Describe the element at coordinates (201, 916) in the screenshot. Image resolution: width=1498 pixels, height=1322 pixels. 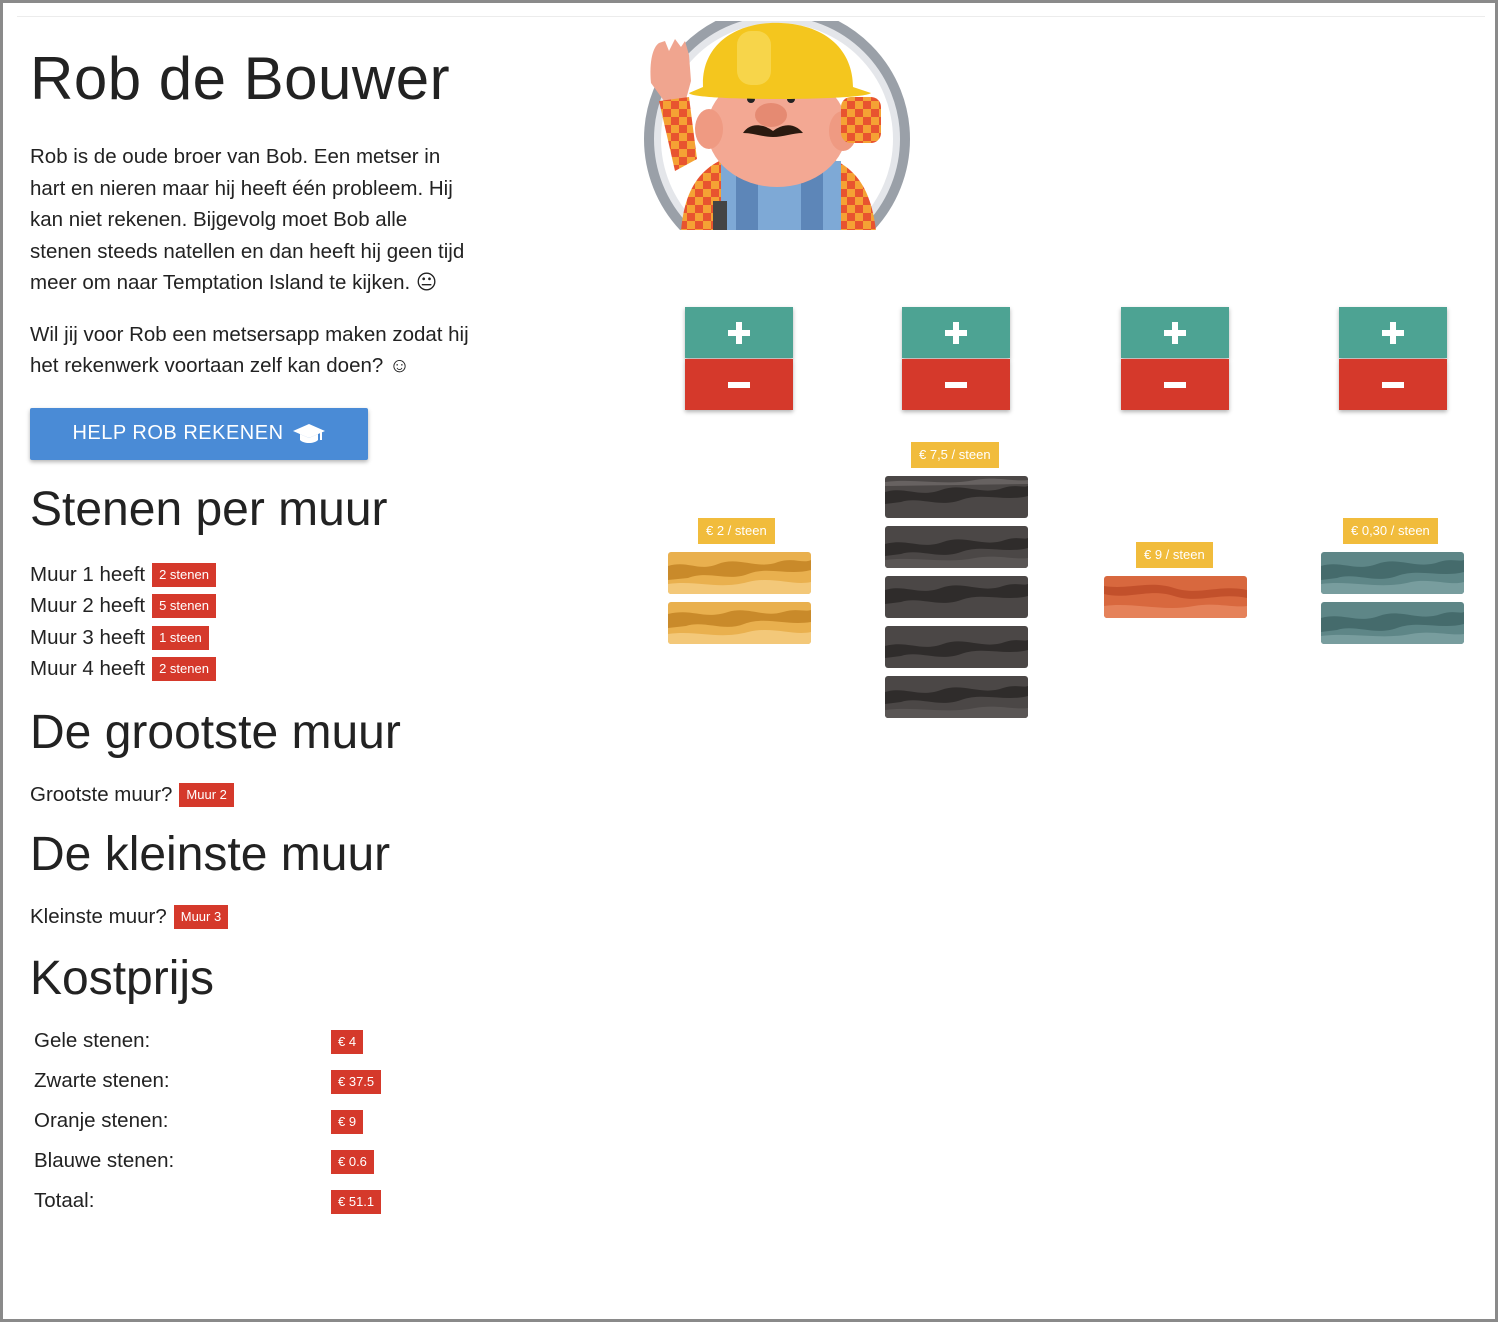
I see `smallest-answer-badge: Muur 3` at that location.